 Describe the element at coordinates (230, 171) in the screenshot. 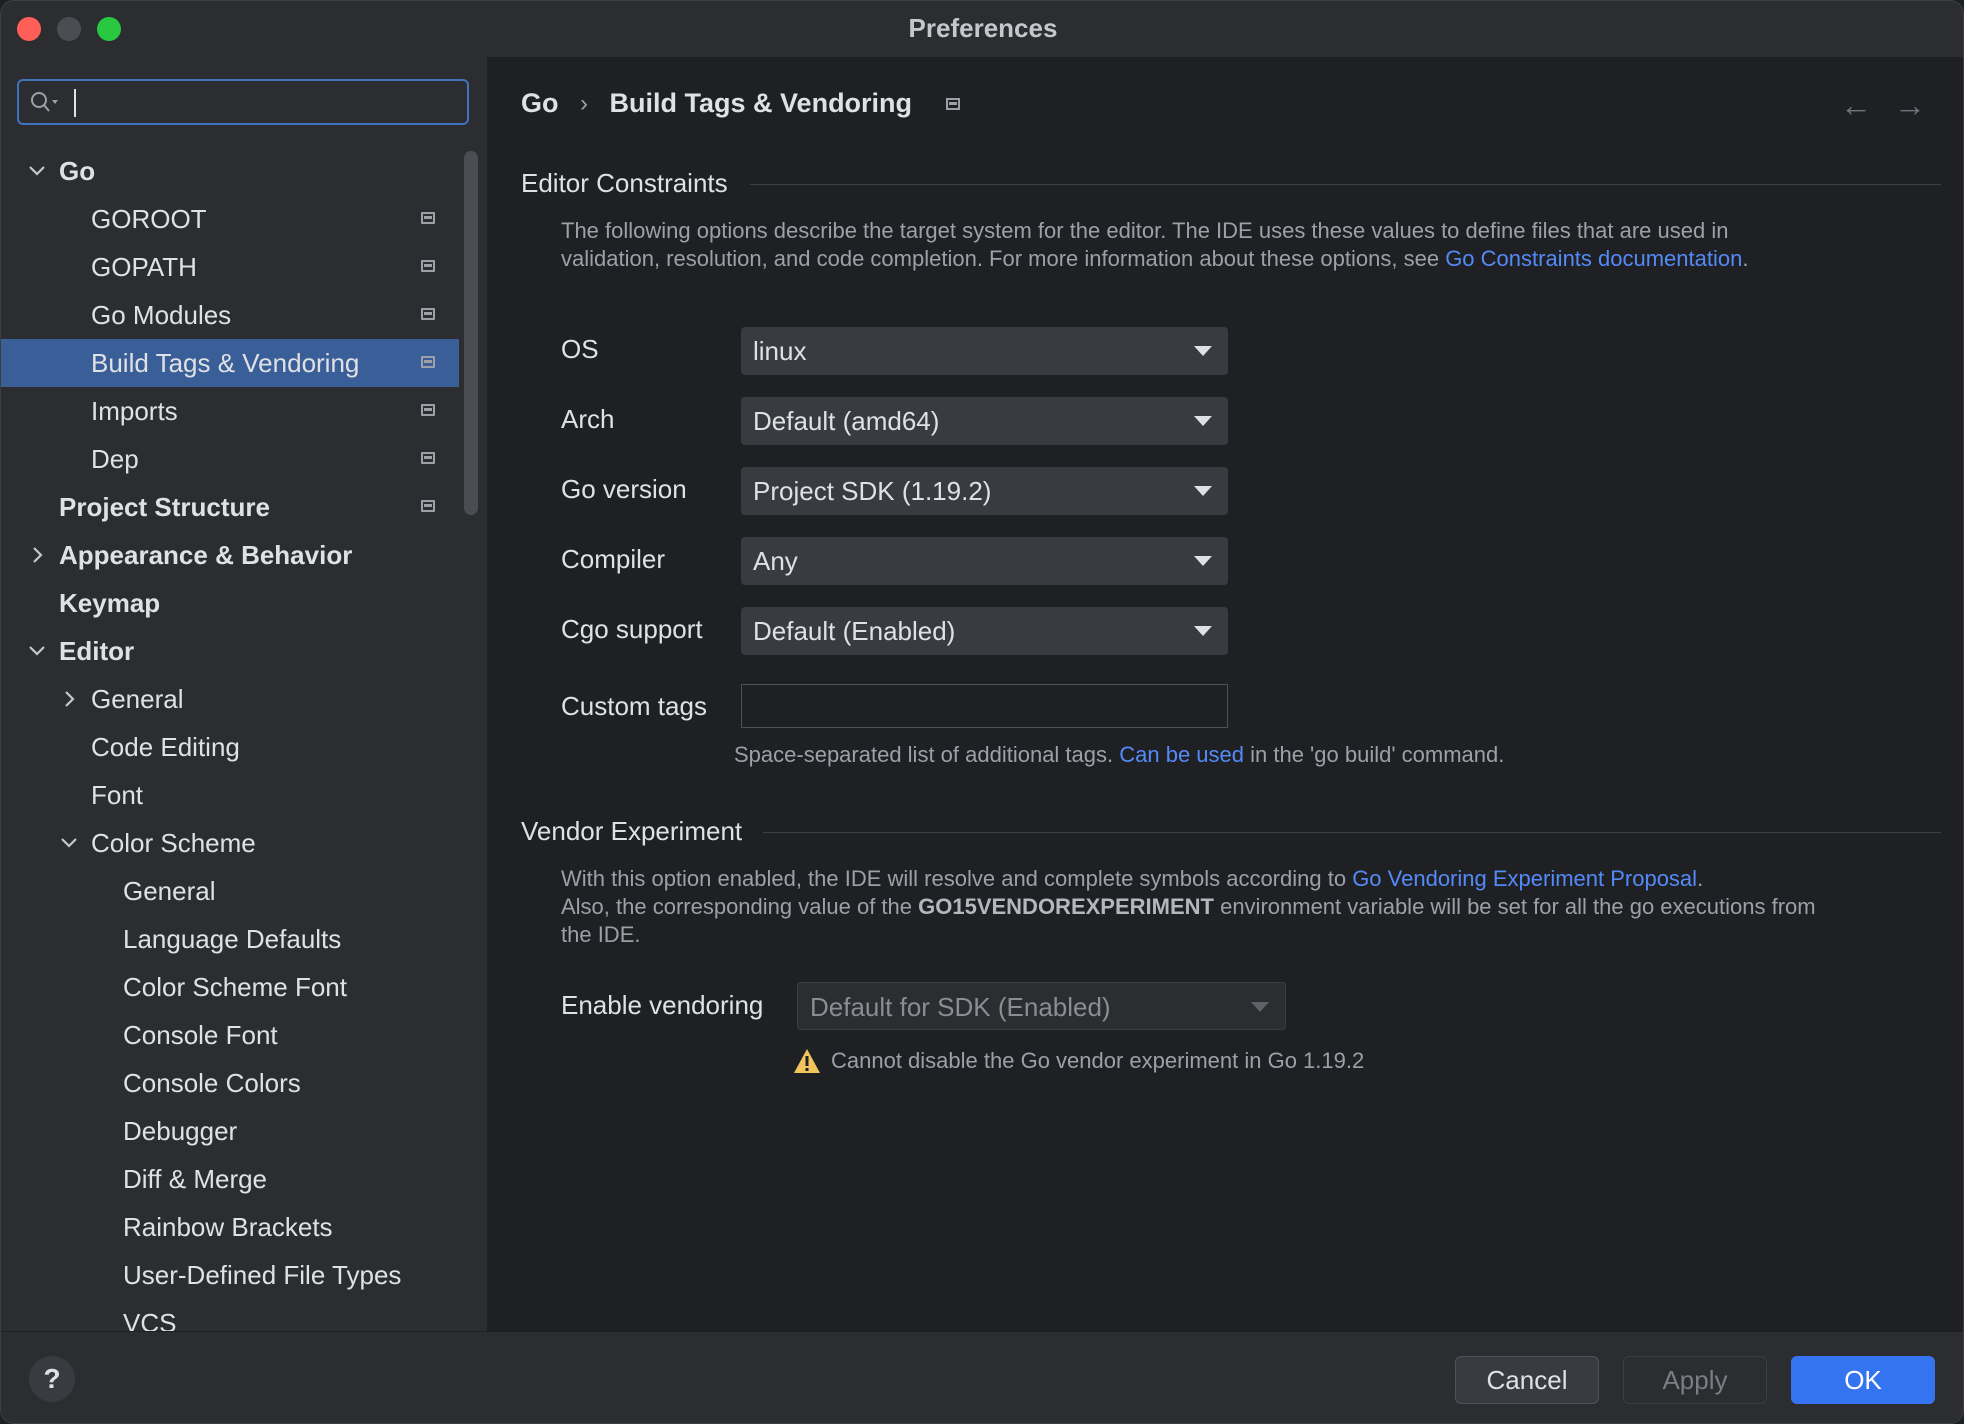

I see `sidebar-item-go: Go` at that location.